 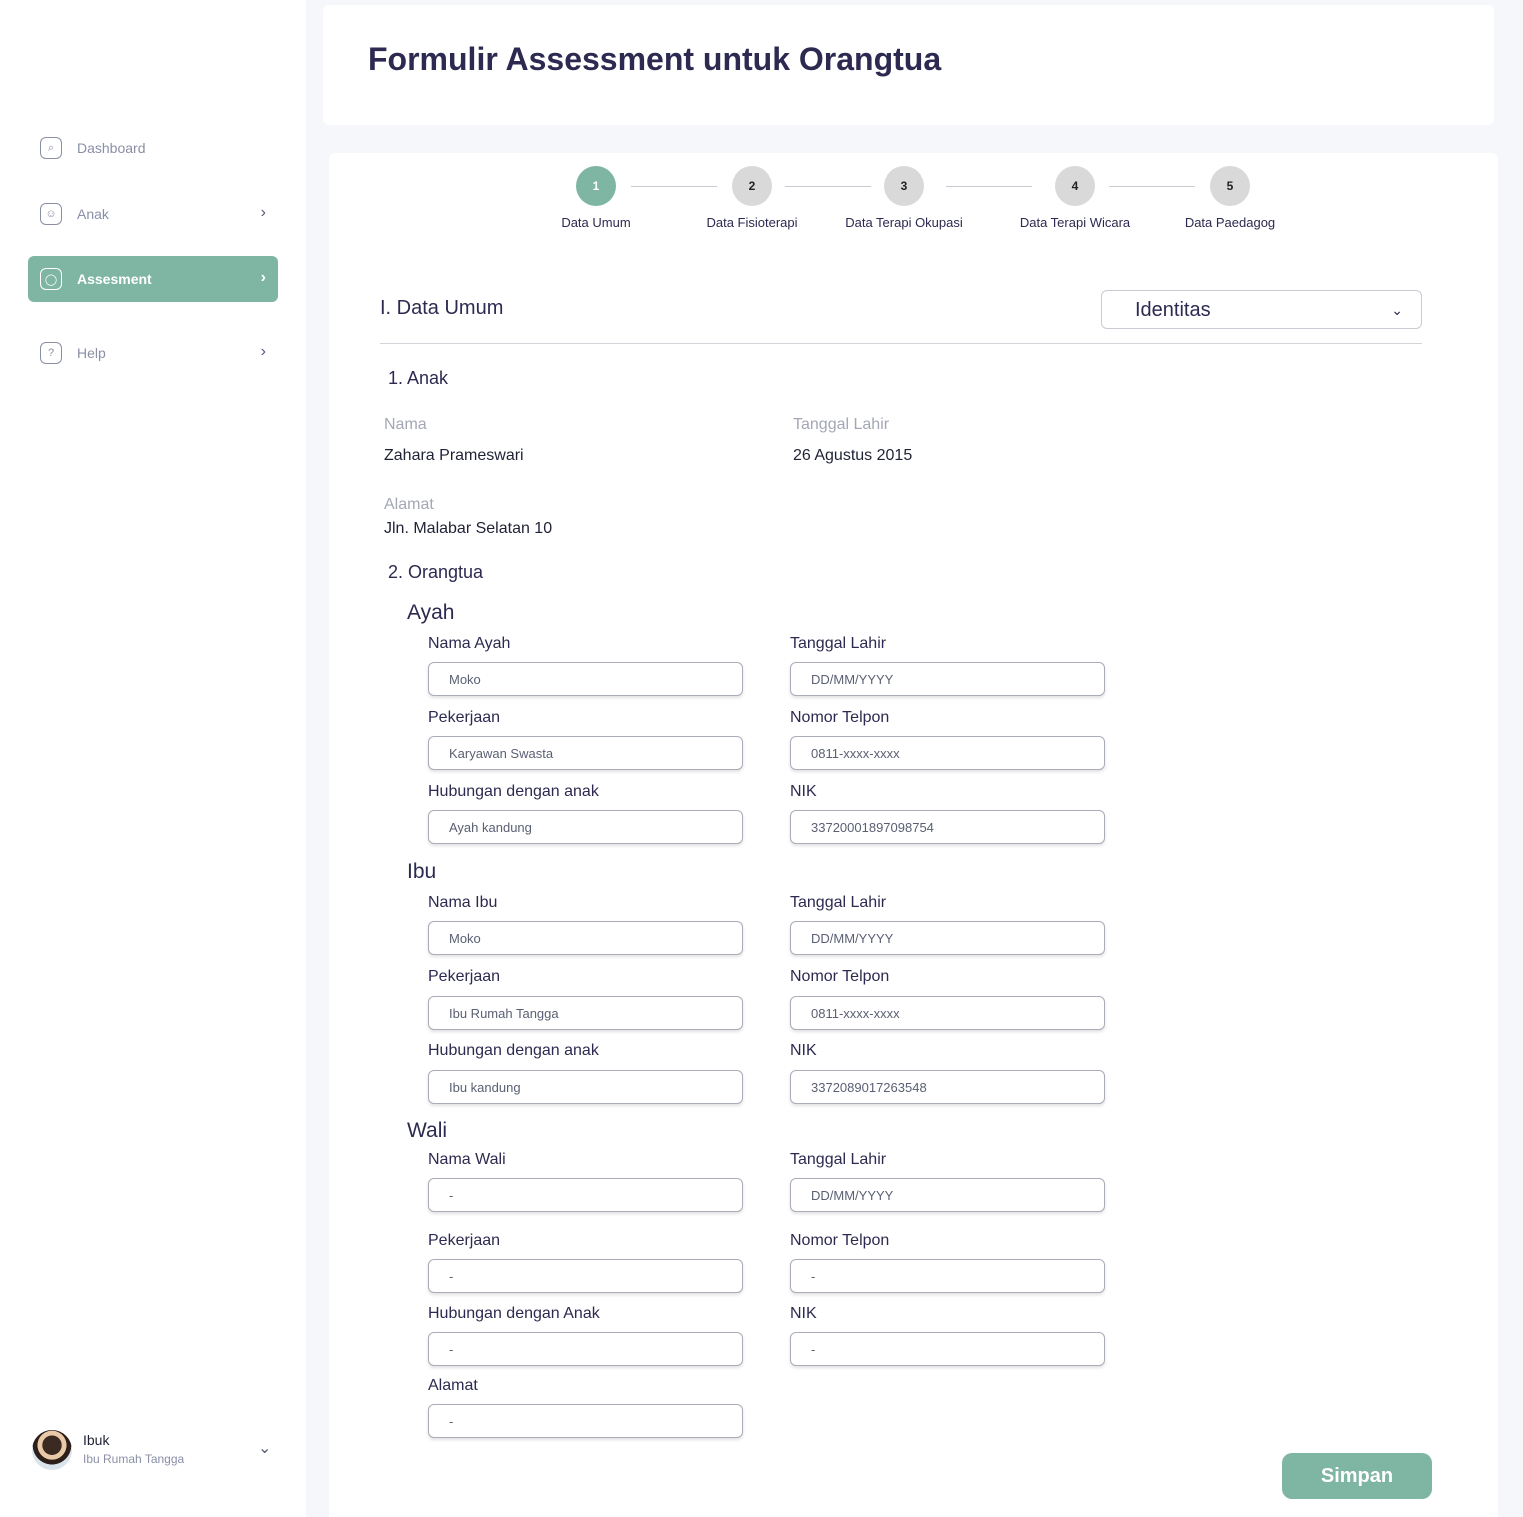 I want to click on dashboard-icon: ⌕, so click(x=51, y=148).